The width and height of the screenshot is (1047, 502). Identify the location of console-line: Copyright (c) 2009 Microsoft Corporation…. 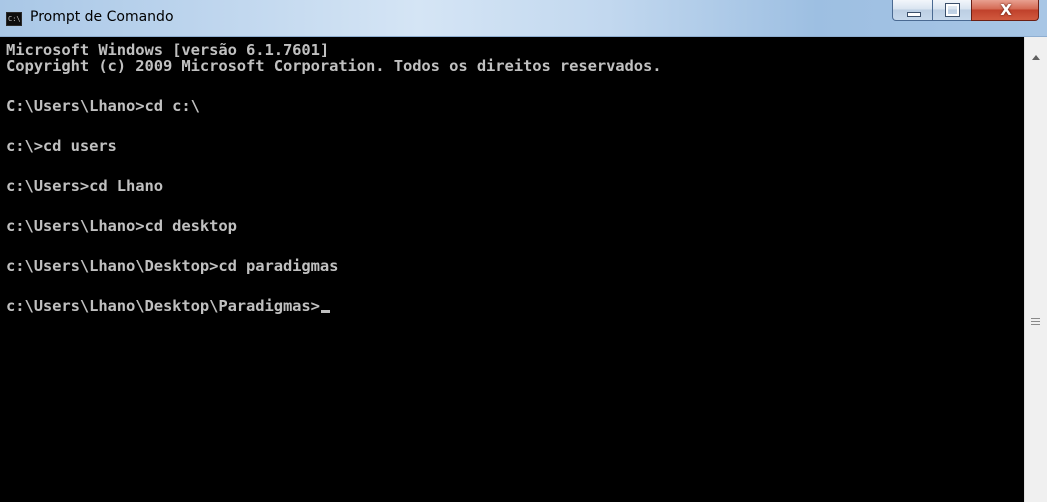
(334, 66).